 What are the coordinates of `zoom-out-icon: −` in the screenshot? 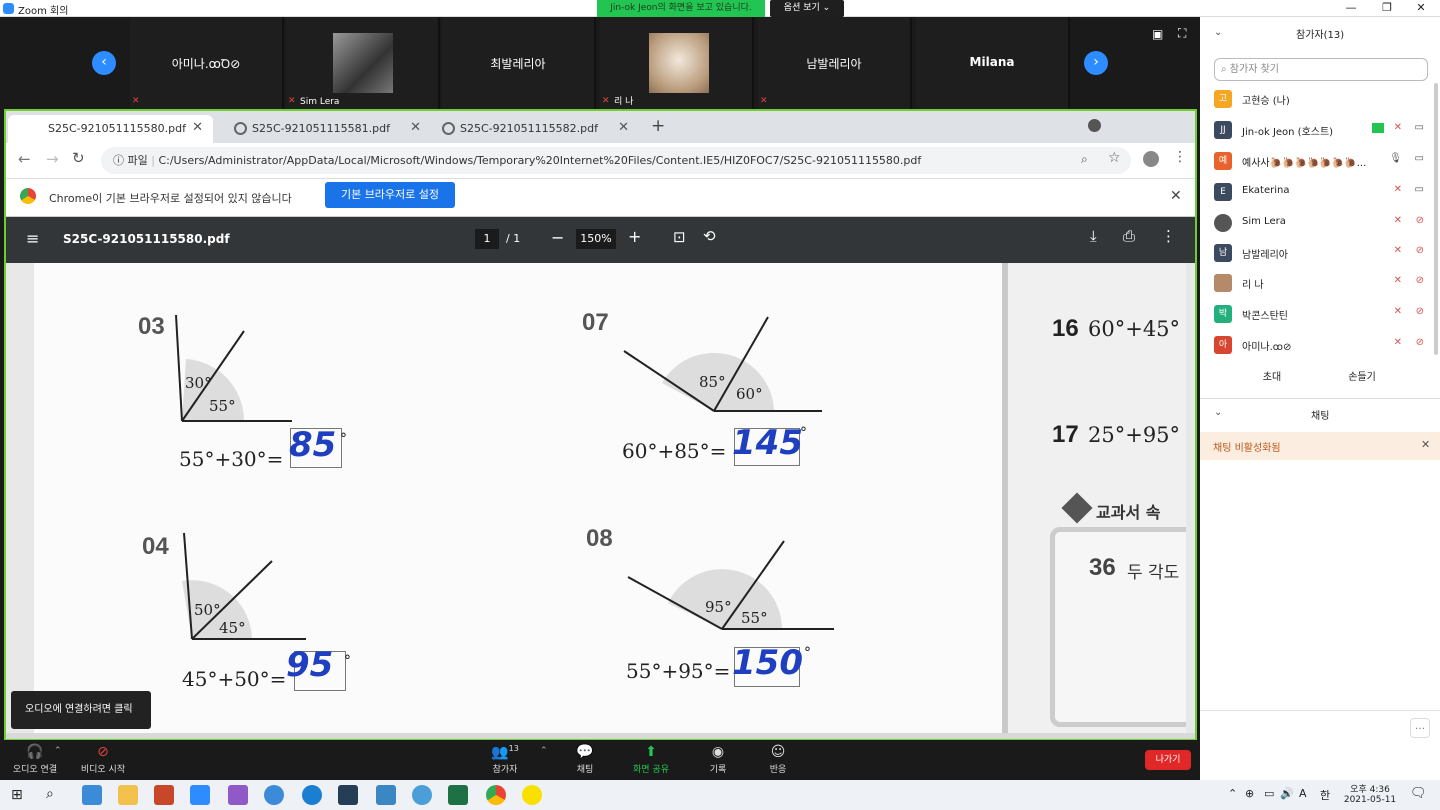 It's located at (557, 237).